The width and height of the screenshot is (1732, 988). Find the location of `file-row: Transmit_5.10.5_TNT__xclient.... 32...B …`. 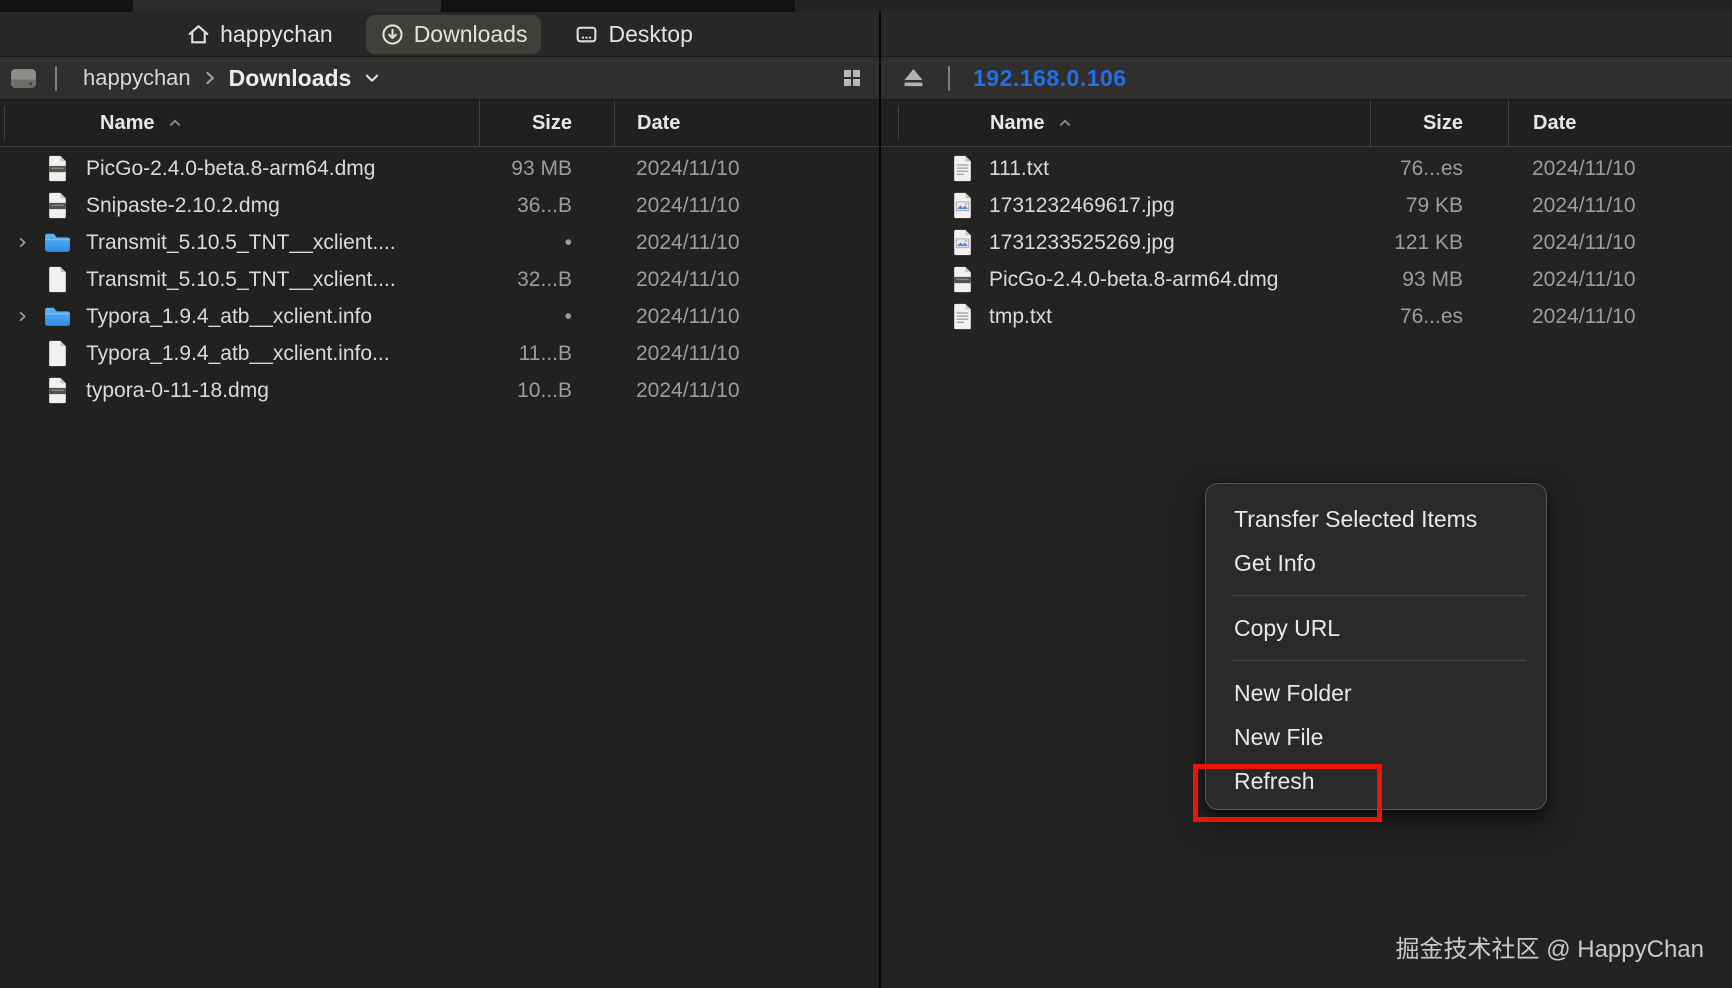

file-row: Transmit_5.10.5_TNT__xclient.... 32...B … is located at coordinates (439, 279).